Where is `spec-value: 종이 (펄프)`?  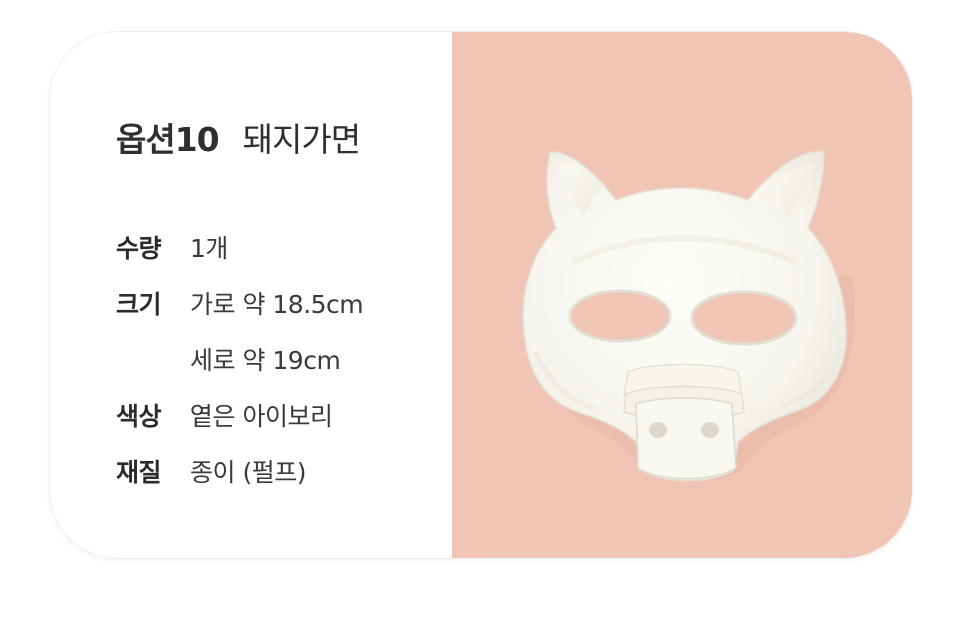
spec-value: 종이 (펄프) is located at coordinates (248, 472).